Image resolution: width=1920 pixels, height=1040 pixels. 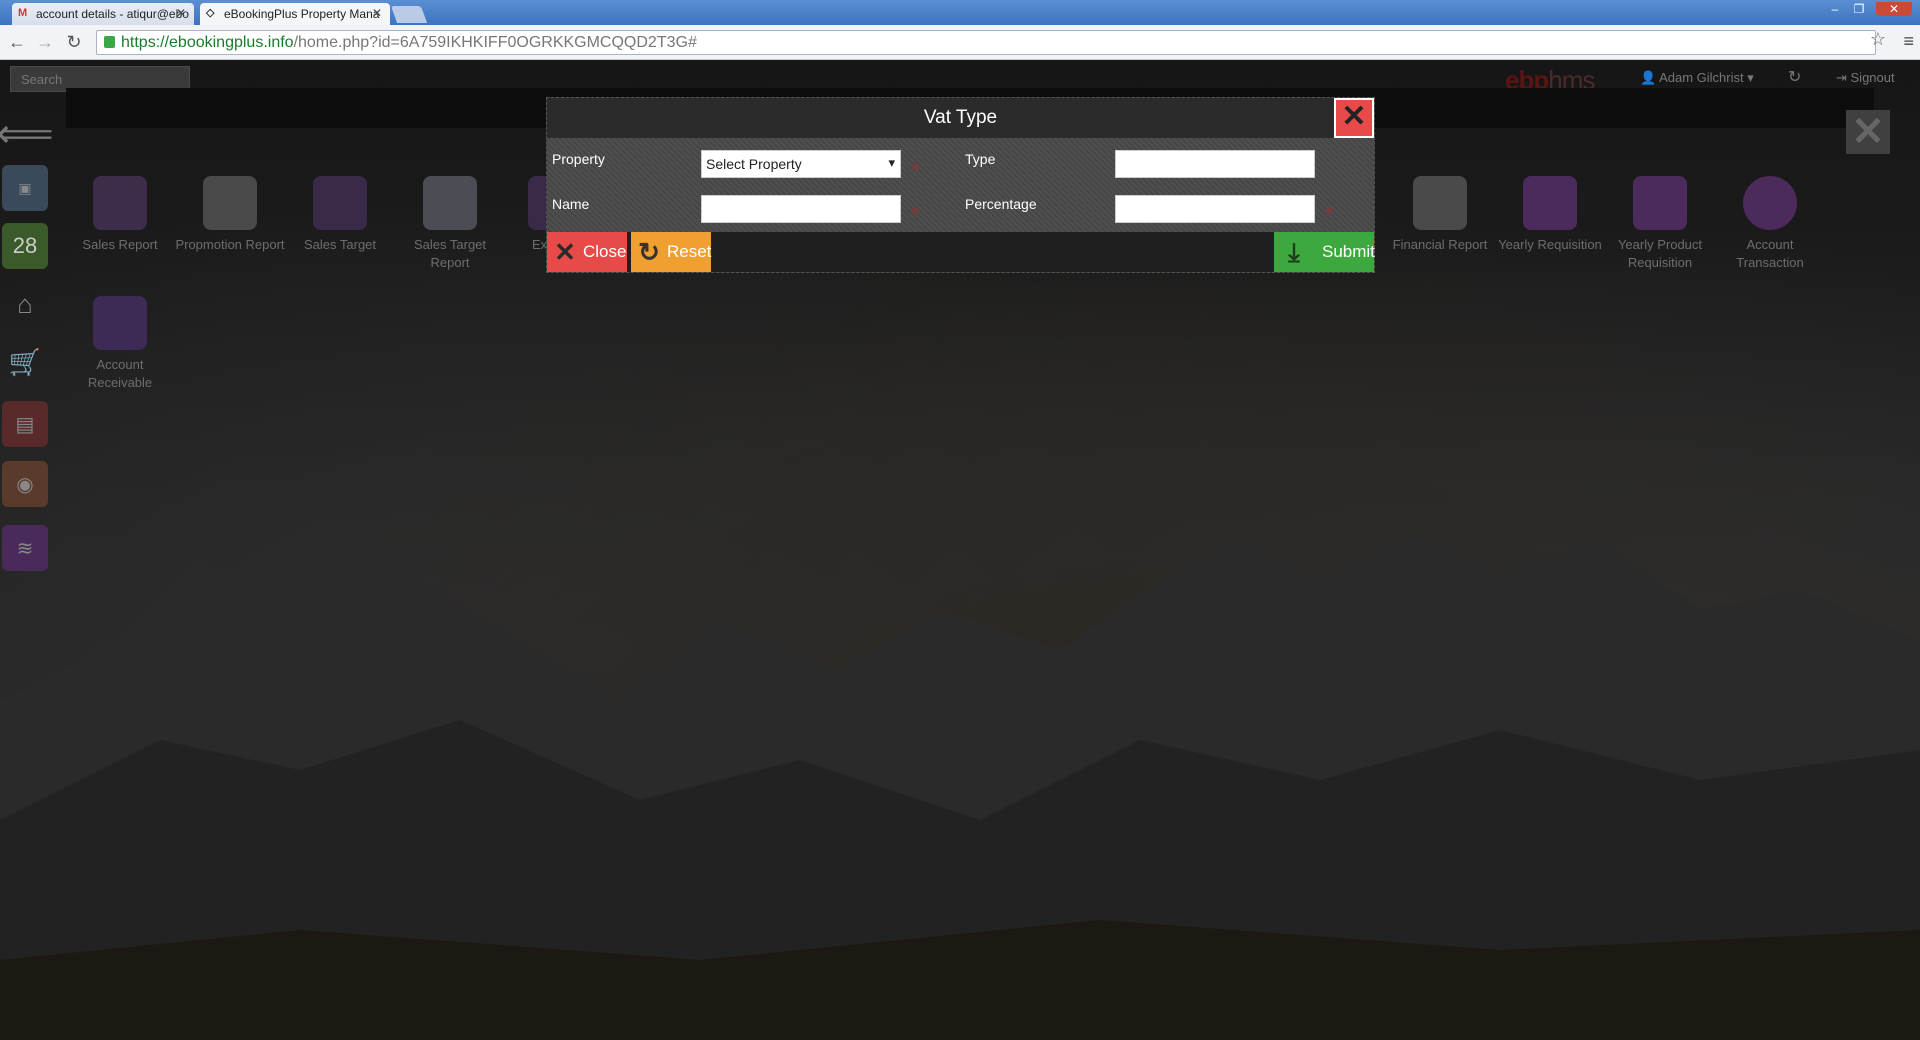 What do you see at coordinates (1550, 244) in the screenshot?
I see `tile-label: Yearly Requisition` at bounding box center [1550, 244].